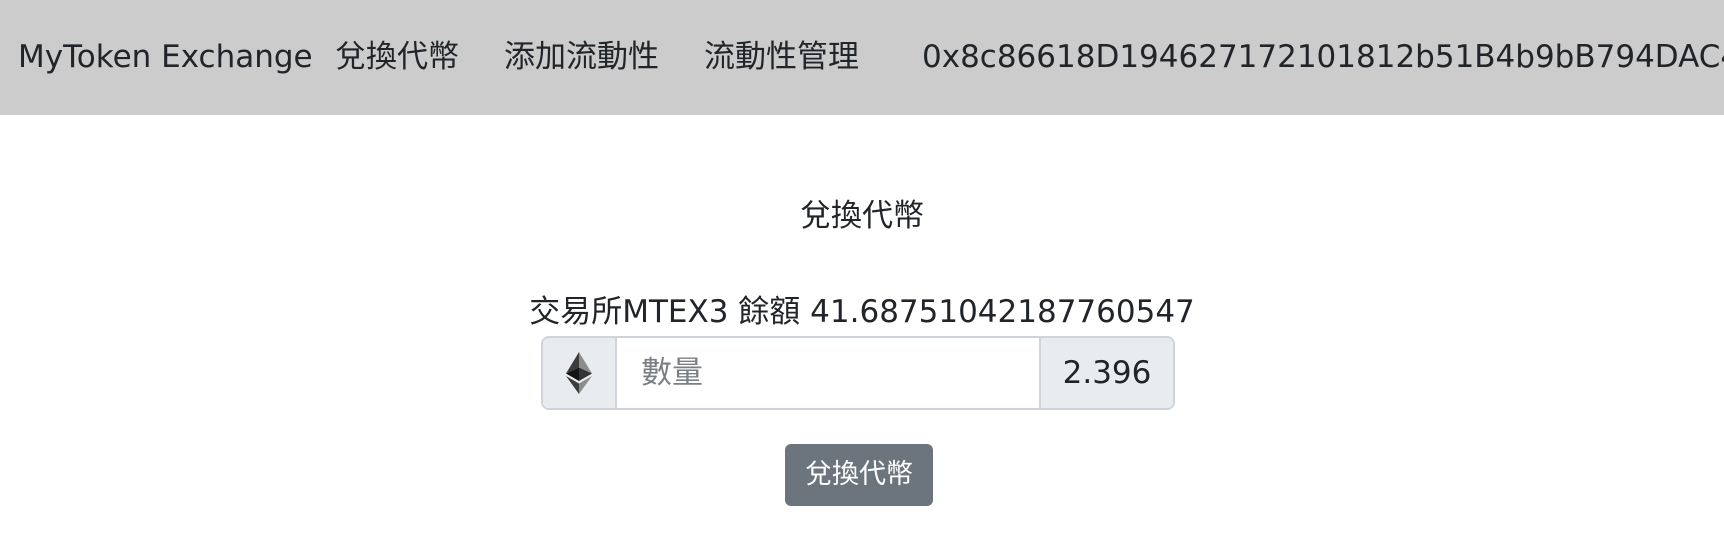  I want to click on brand-link: MyToken Exchange, so click(165, 57).